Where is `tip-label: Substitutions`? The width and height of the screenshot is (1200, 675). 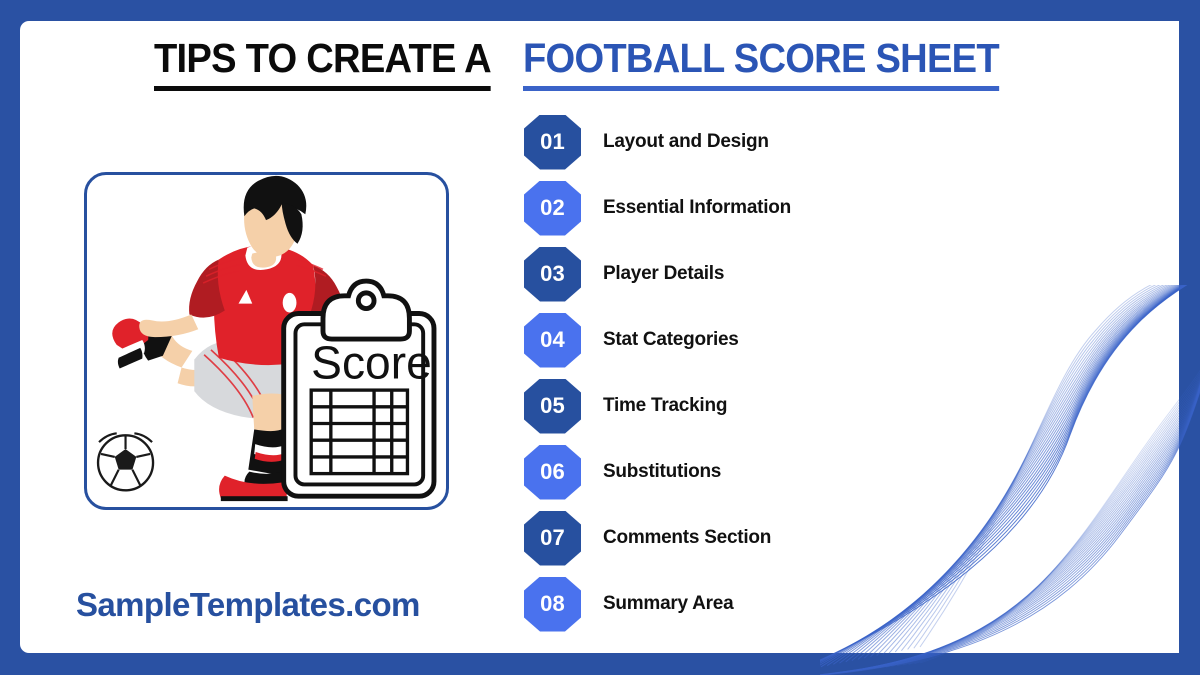
tip-label: Substitutions is located at coordinates (662, 471).